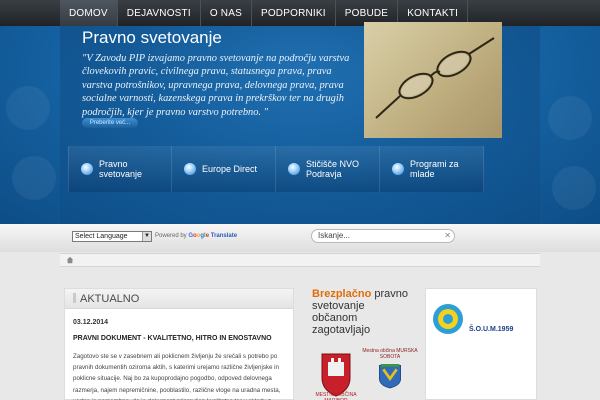 The image size is (600, 400). I want to click on news-date: 03.12.2014, so click(91, 322).